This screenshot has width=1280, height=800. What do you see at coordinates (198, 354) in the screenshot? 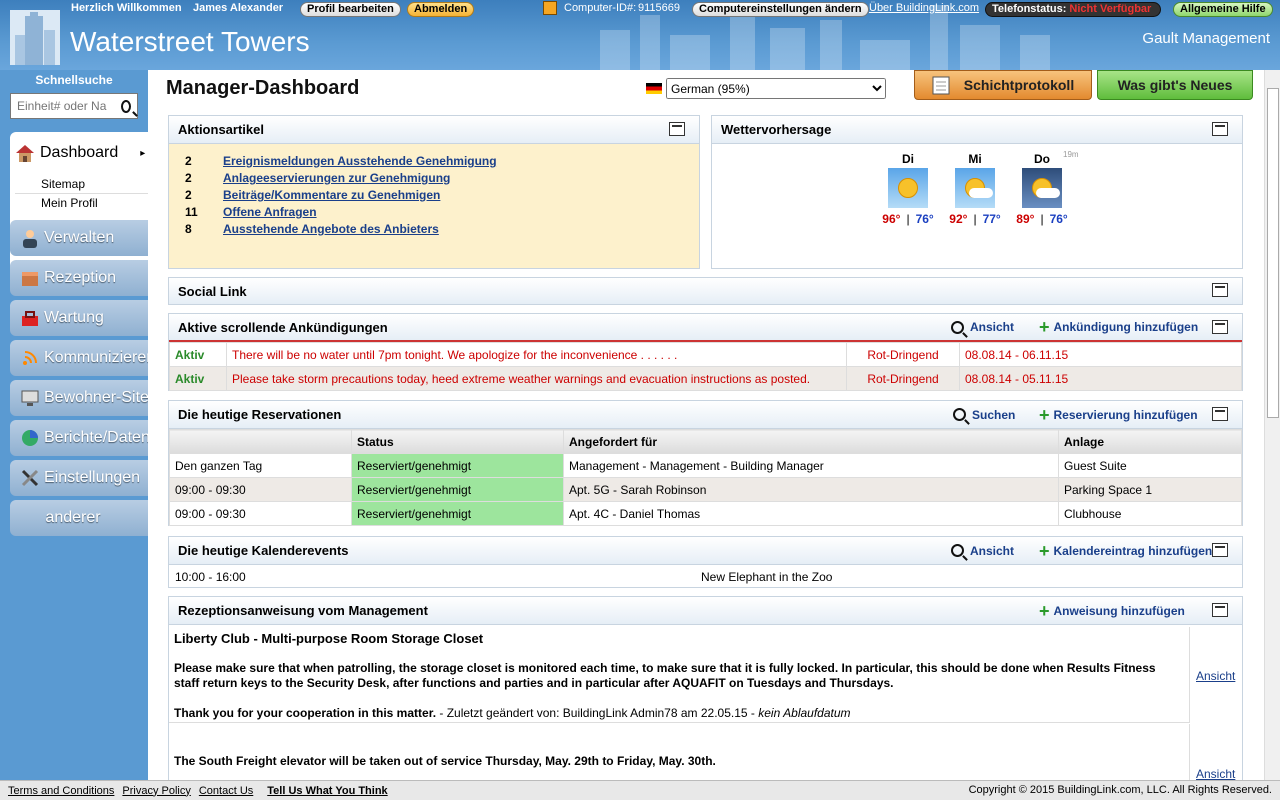
I see `status-cell: Aktiv` at bounding box center [198, 354].